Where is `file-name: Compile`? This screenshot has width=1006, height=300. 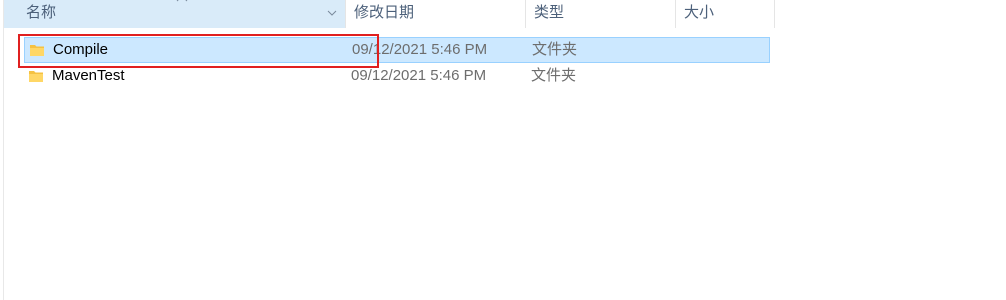
file-name: Compile is located at coordinates (81, 49).